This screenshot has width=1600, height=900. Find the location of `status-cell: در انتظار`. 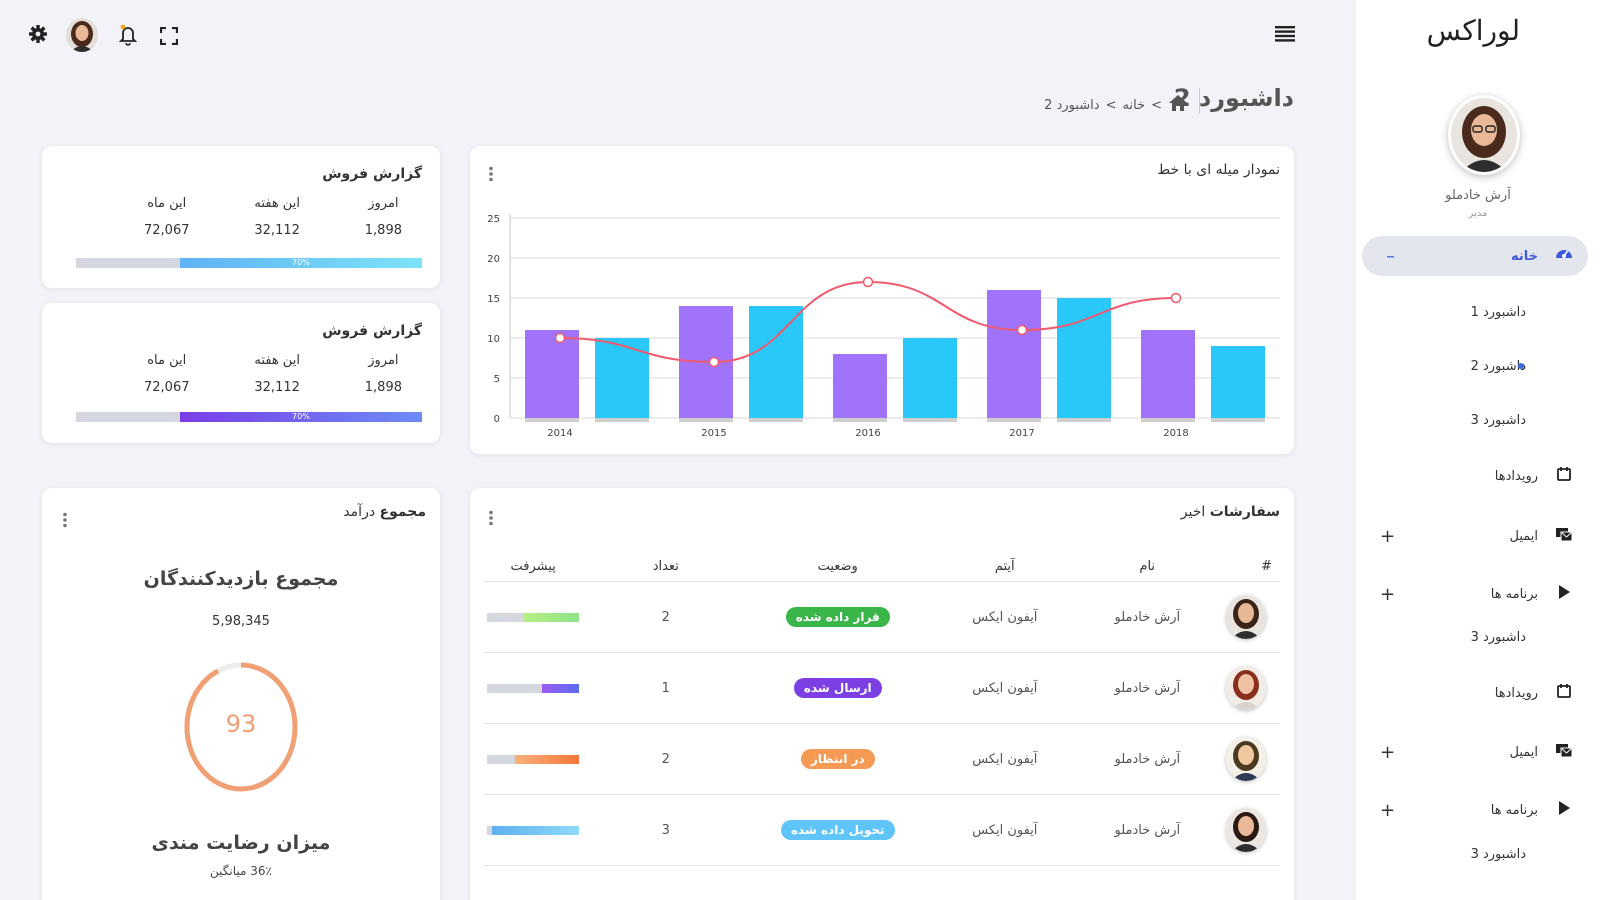

status-cell: در انتظار is located at coordinates (837, 759).